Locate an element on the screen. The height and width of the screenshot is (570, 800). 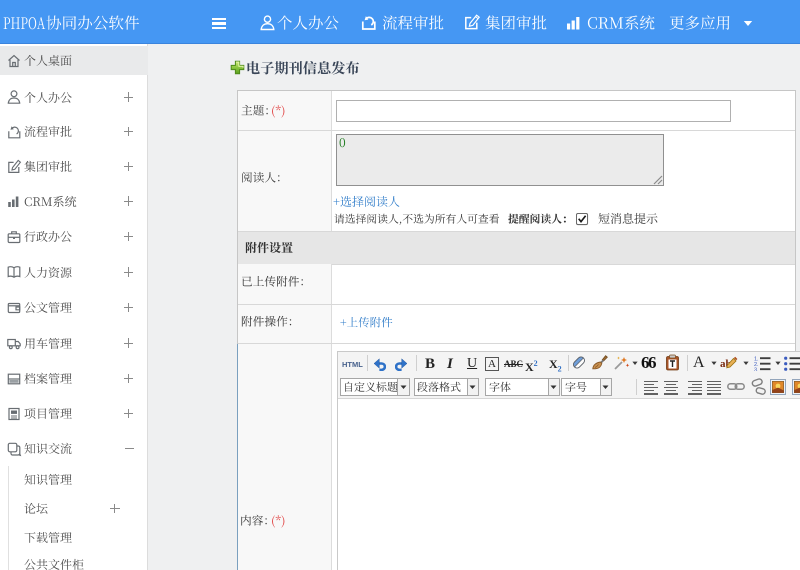
svg-text: 3. is located at coordinates (756, 369).